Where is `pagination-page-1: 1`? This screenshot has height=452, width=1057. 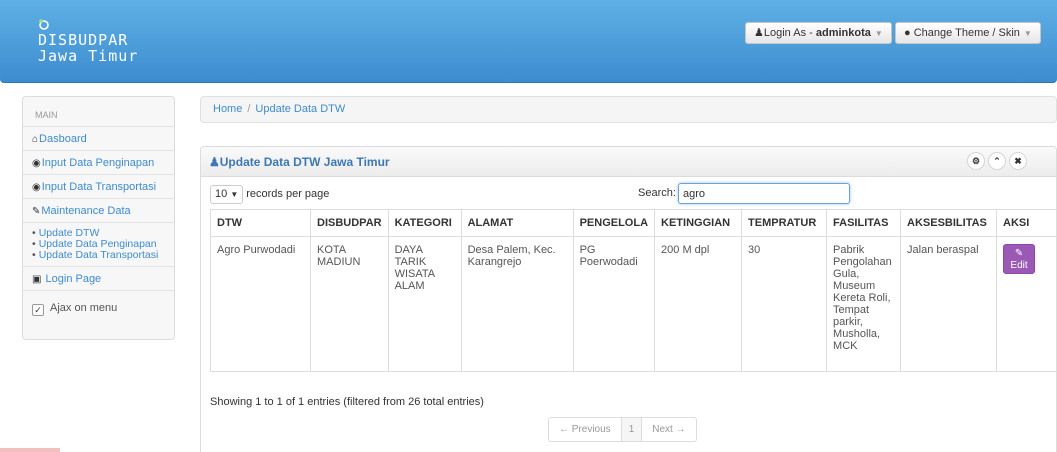
pagination-page-1: 1 is located at coordinates (632, 429).